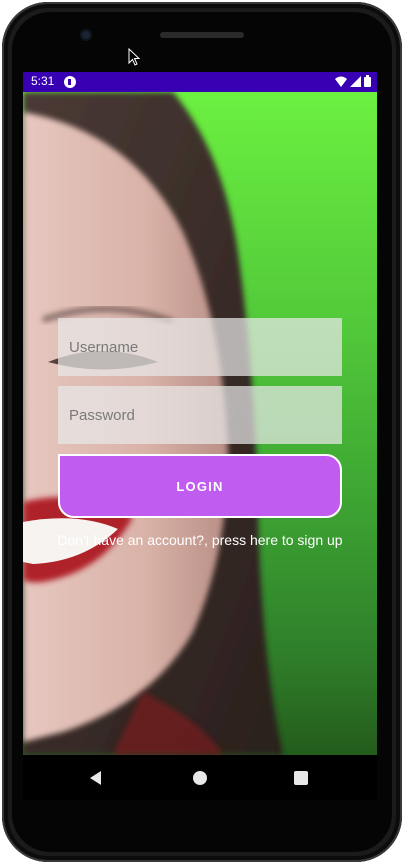 The image size is (406, 865). I want to click on navigation-bar, so click(200, 777).